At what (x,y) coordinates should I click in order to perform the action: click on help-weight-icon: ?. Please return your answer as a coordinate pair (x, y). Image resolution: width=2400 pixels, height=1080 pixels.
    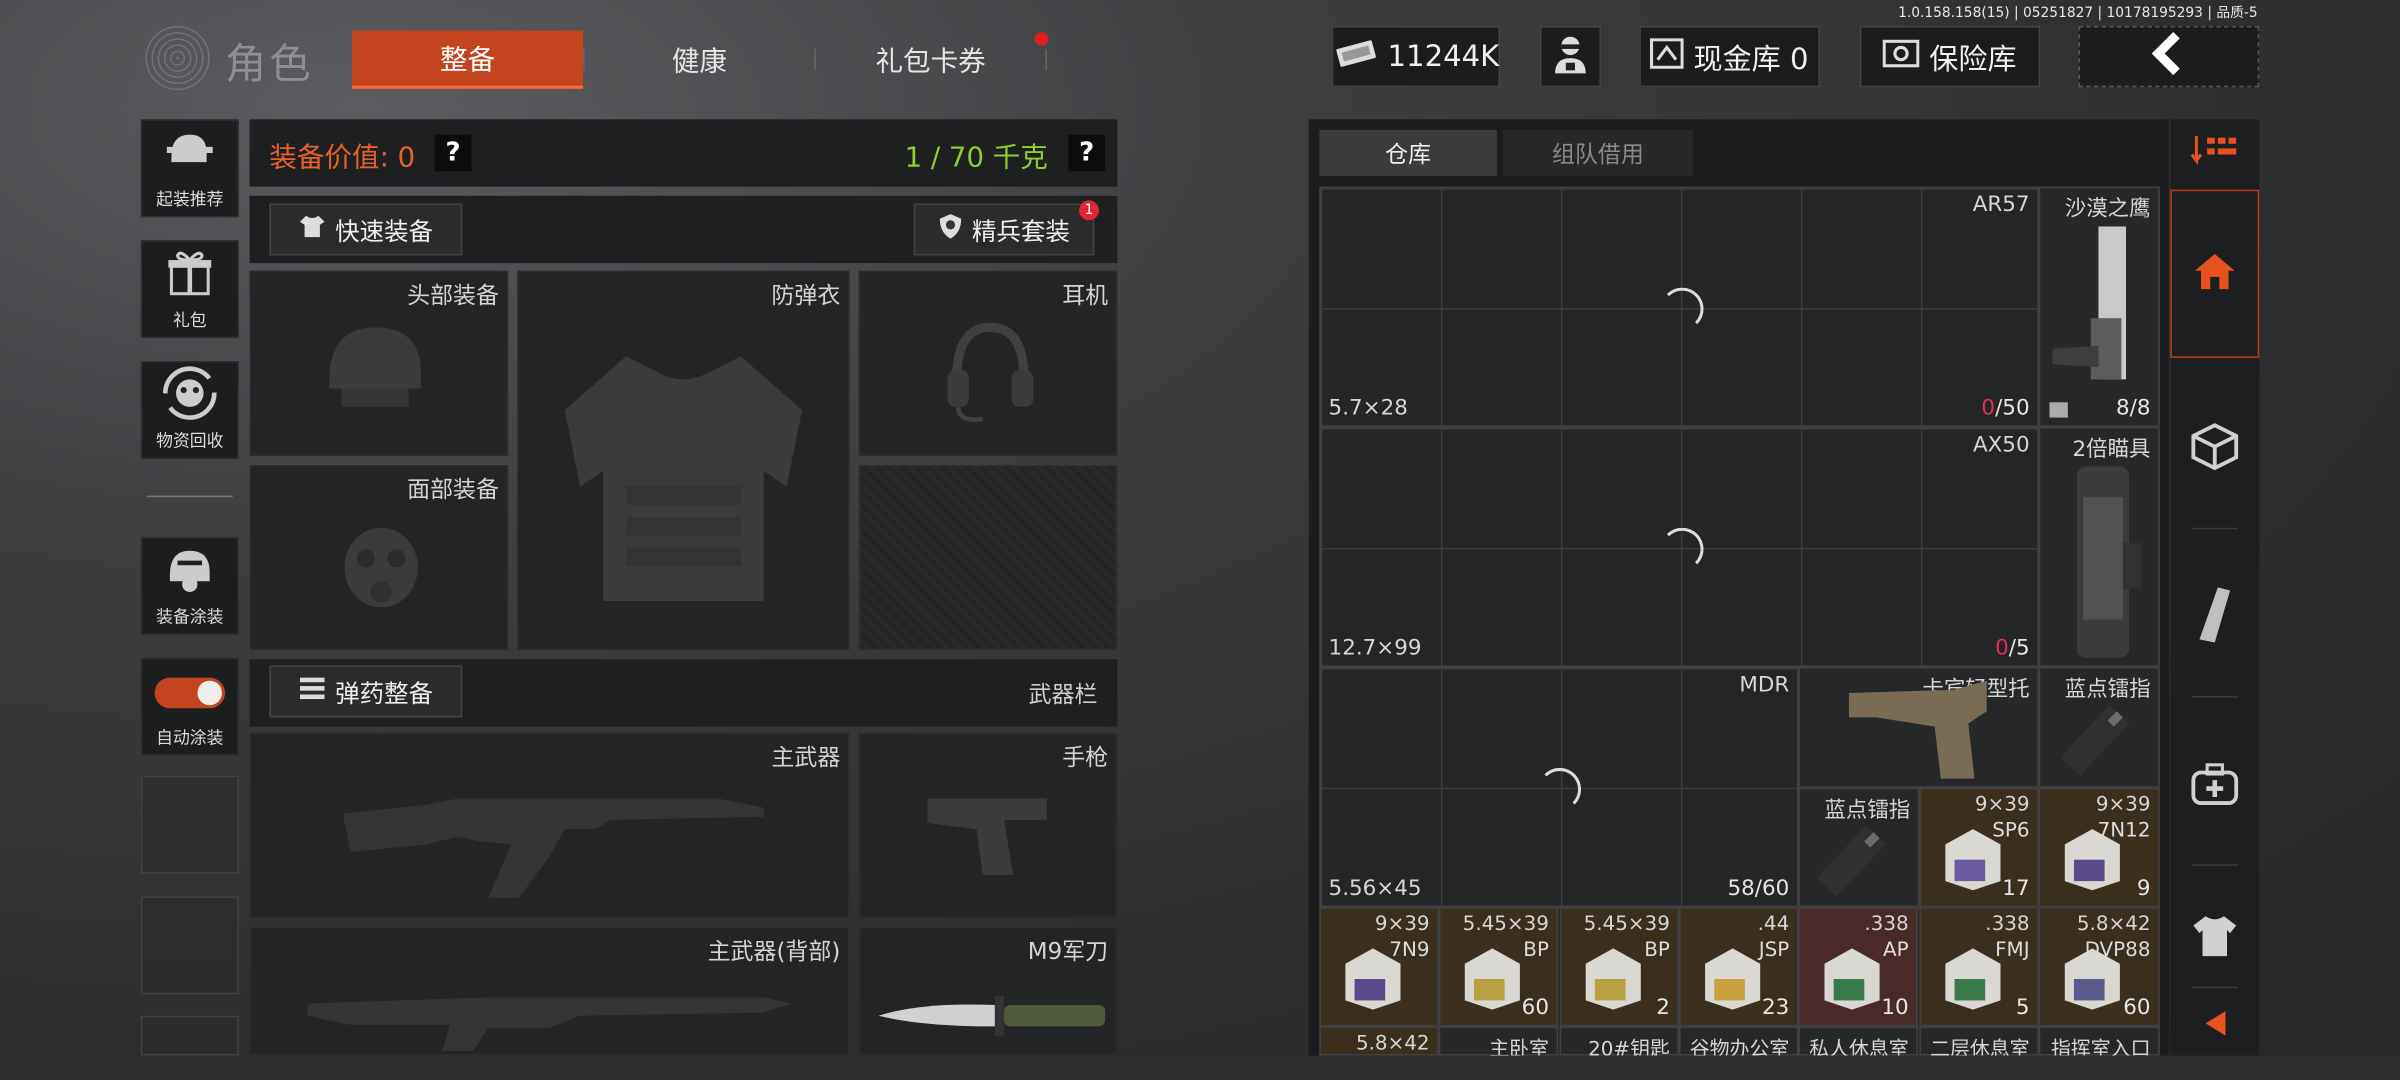
    Looking at the image, I should click on (1087, 153).